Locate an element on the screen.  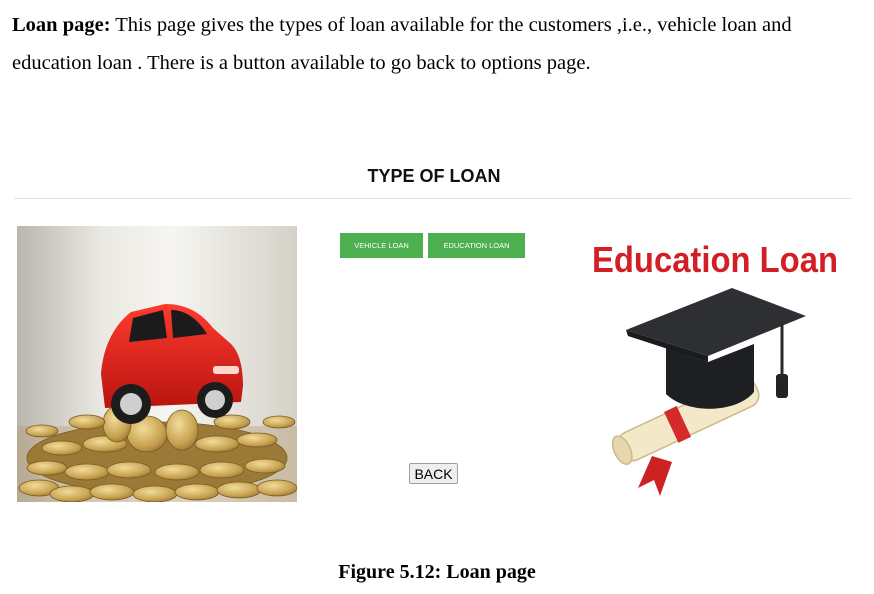
education-loan-image-text: Education Loan is located at coordinates (715, 259).